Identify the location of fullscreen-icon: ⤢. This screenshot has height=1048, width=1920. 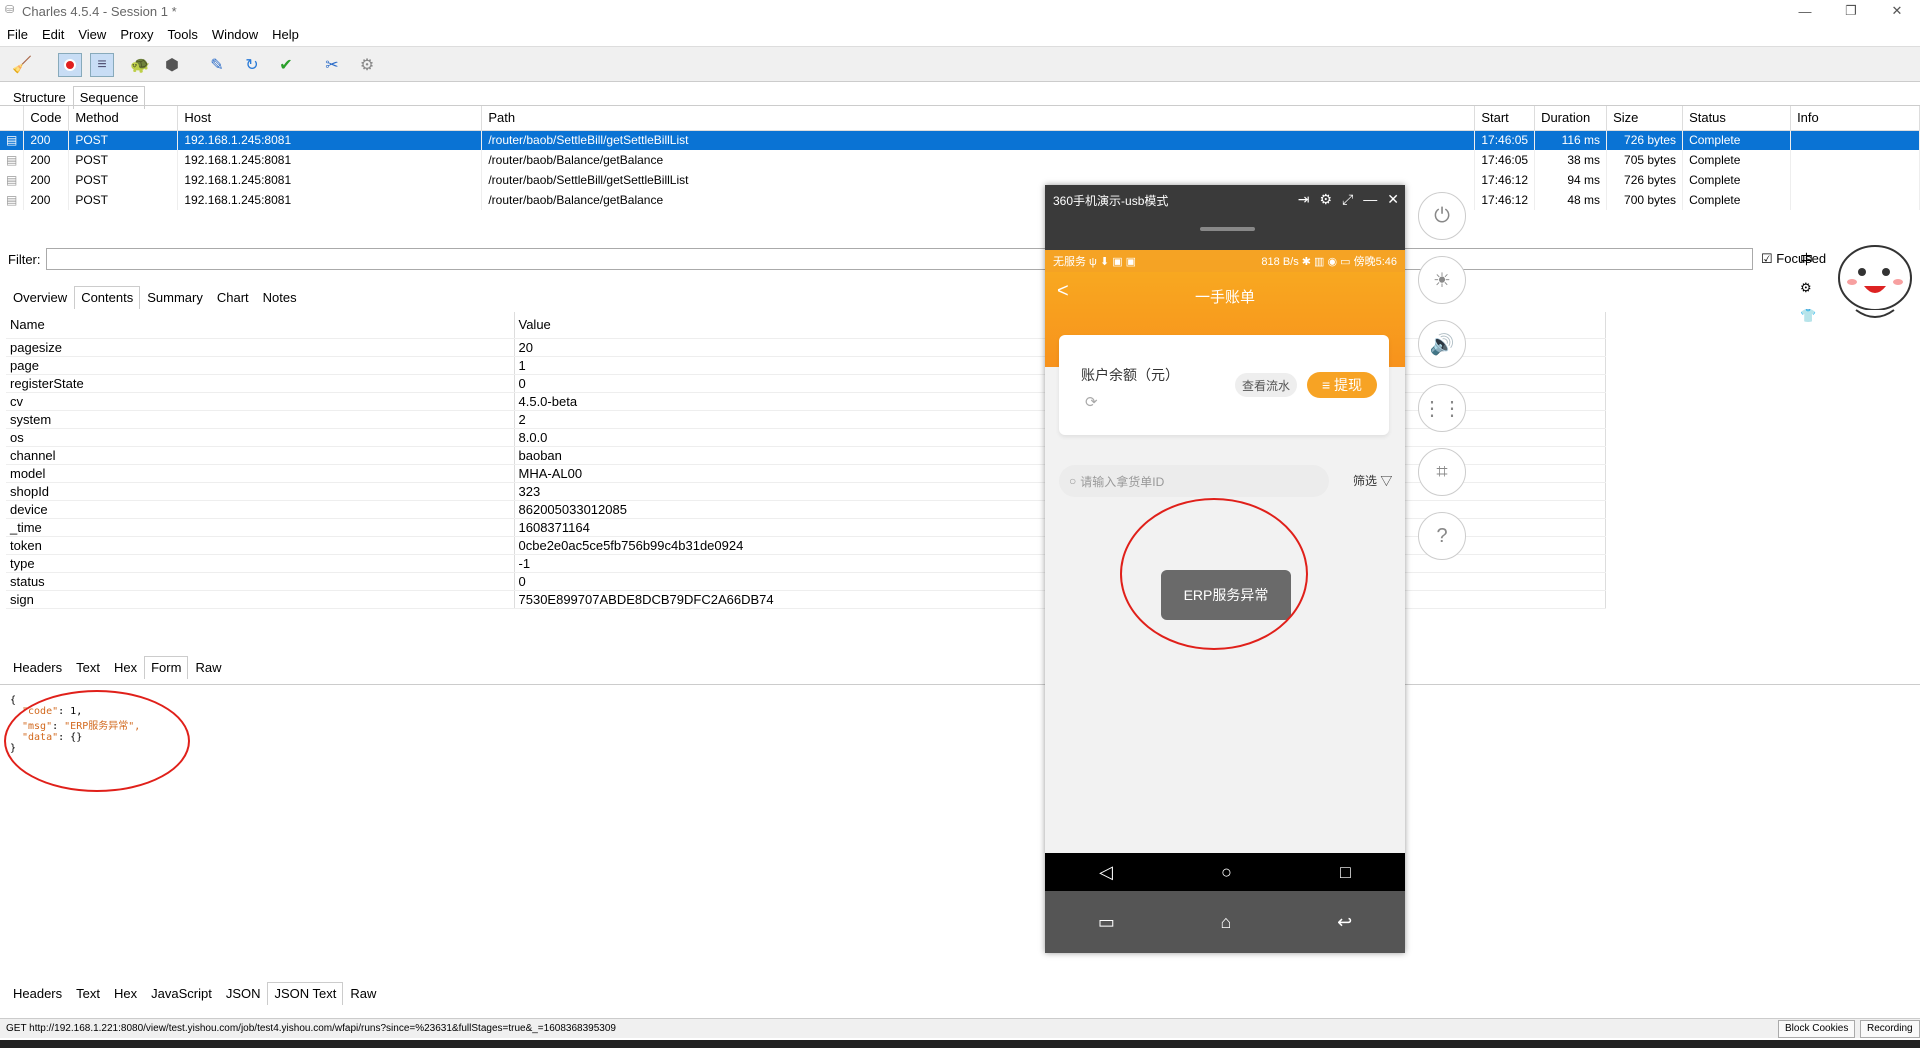
(1347, 199).